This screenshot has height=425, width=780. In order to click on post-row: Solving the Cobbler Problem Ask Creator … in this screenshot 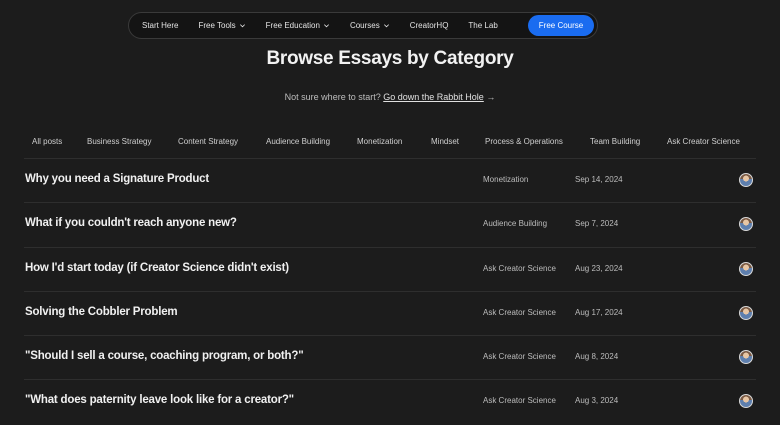, I will do `click(390, 313)`.